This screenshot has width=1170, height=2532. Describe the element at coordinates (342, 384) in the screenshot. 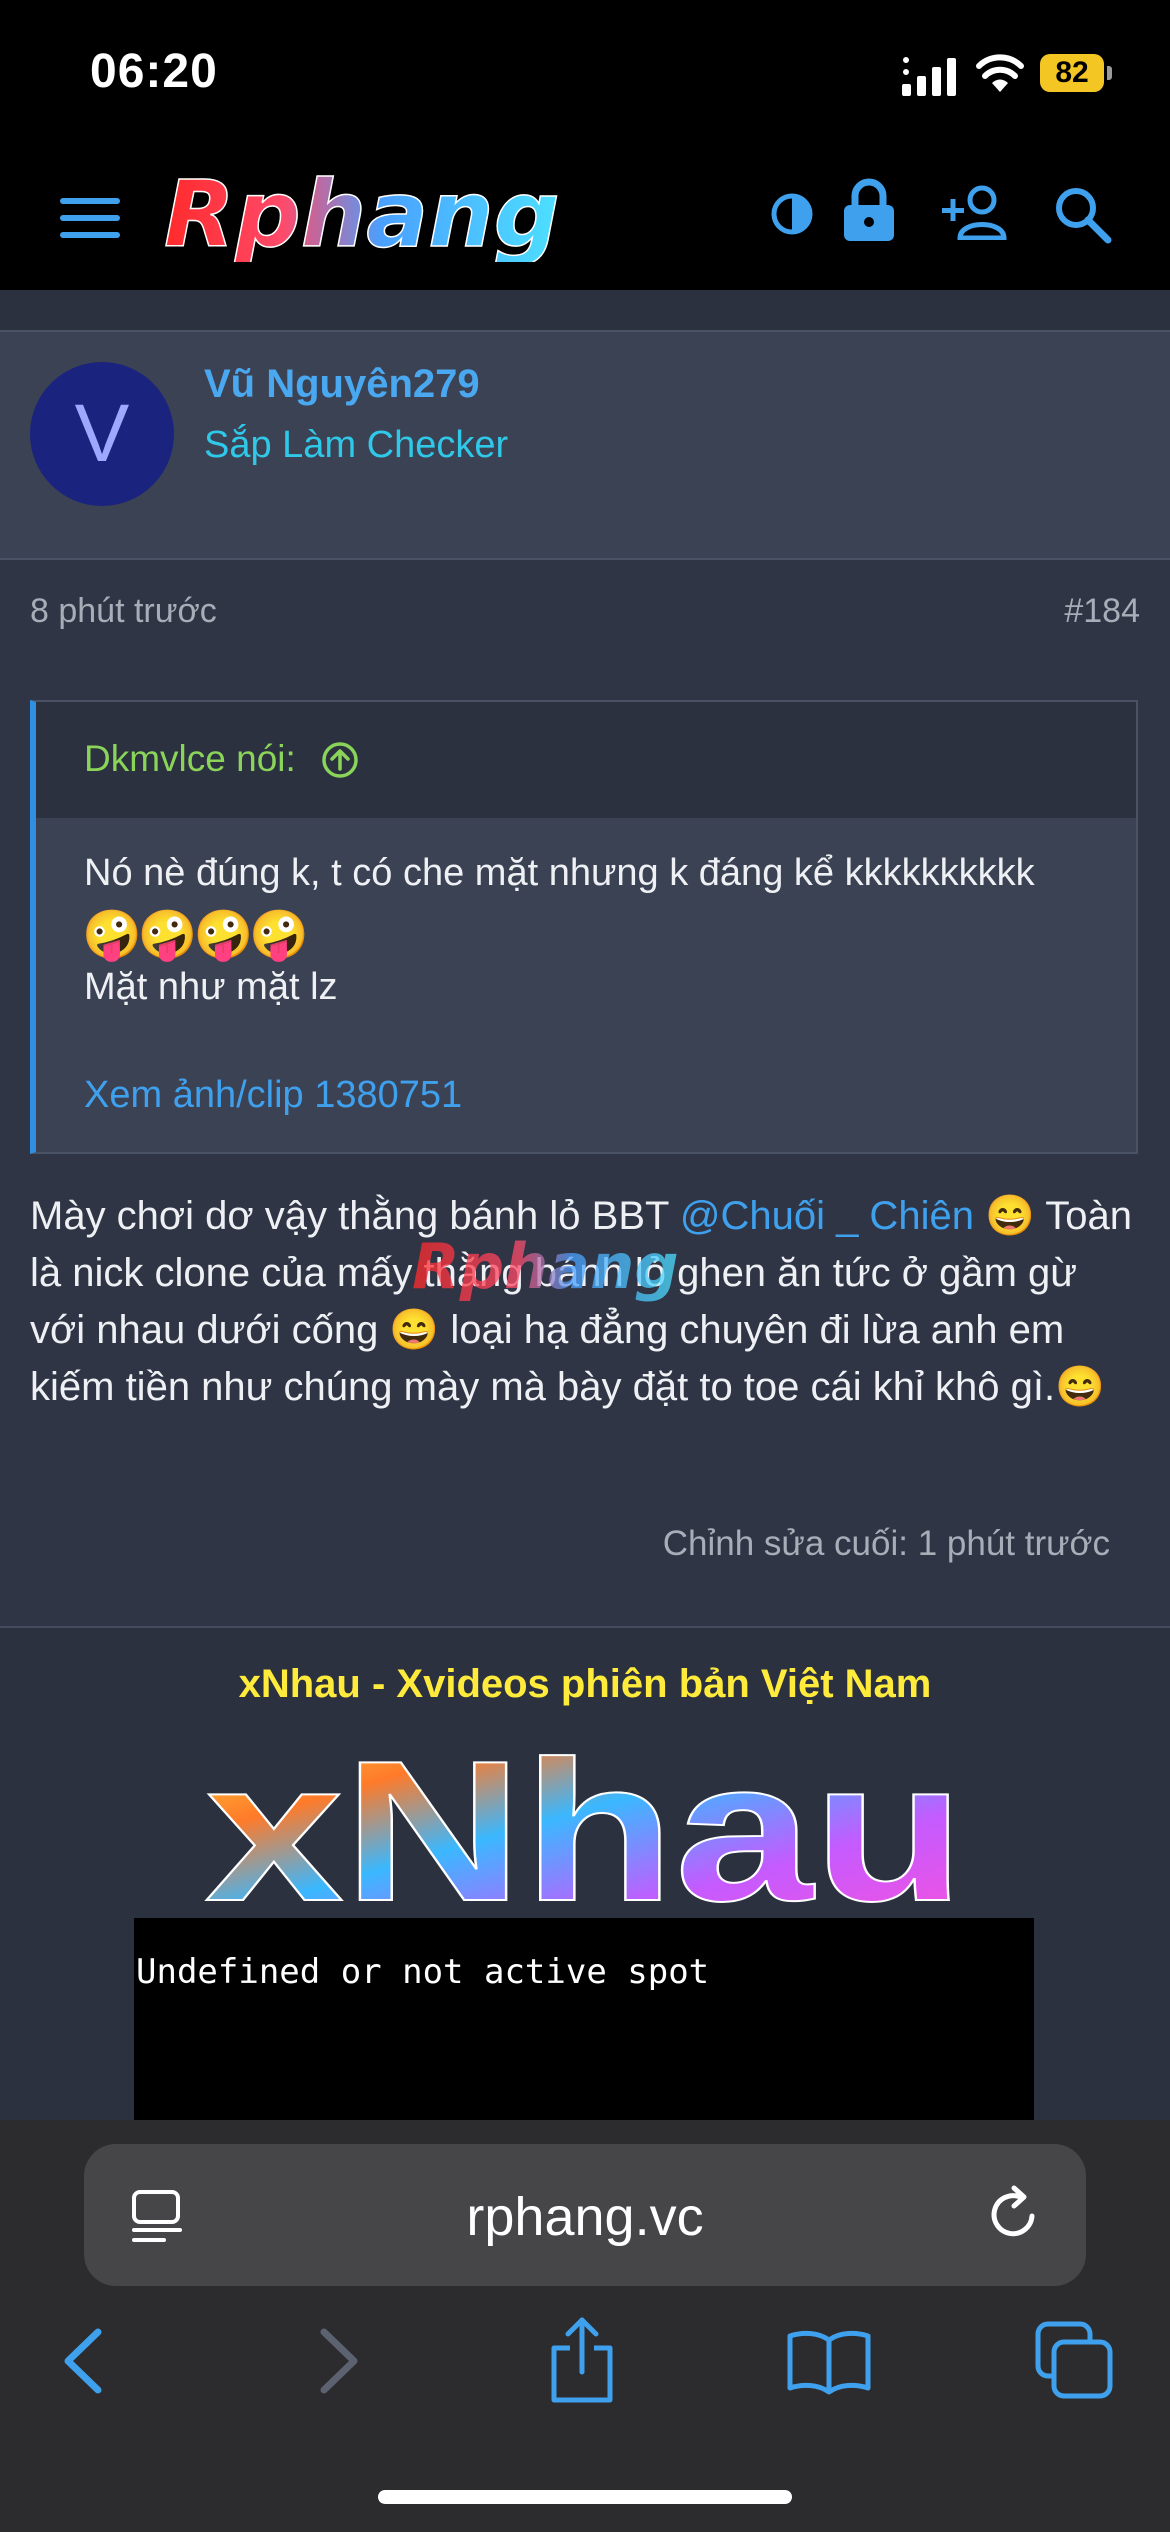

I see `username-link: Vũ Nguyên279` at that location.